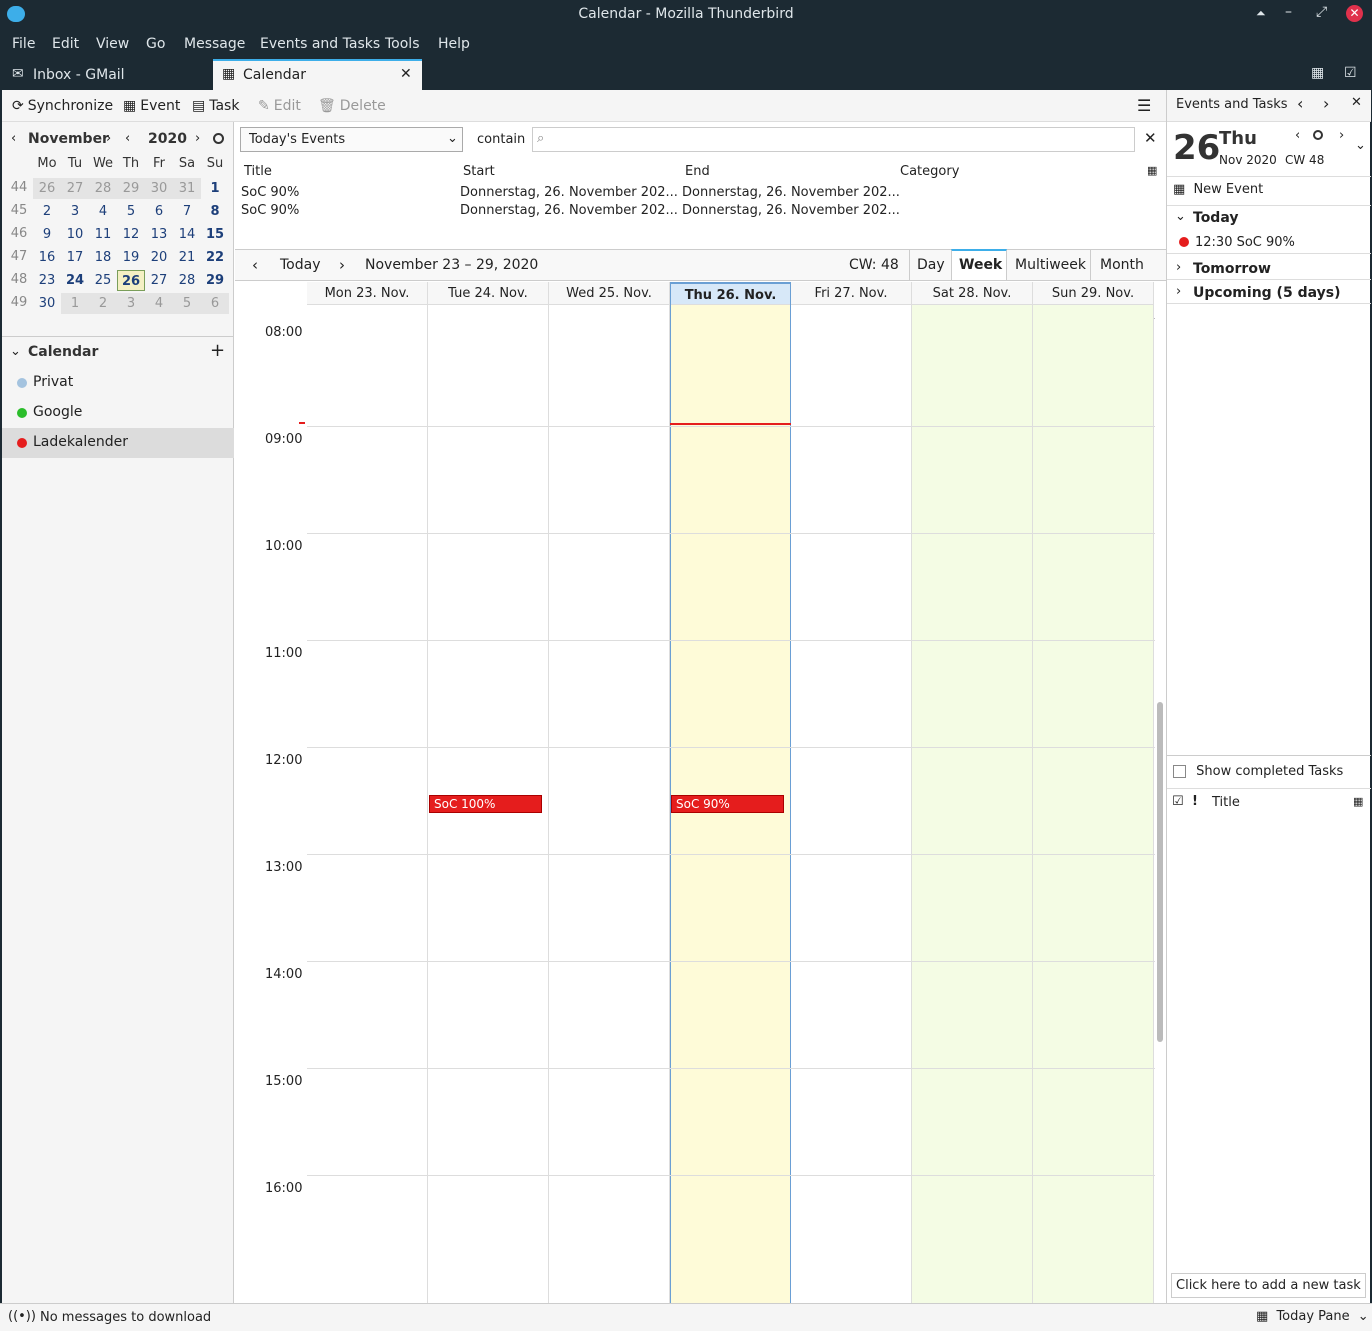 This screenshot has height=1331, width=1372. Describe the element at coordinates (118, 383) in the screenshot. I see `calendar-item-privat: Privat` at that location.